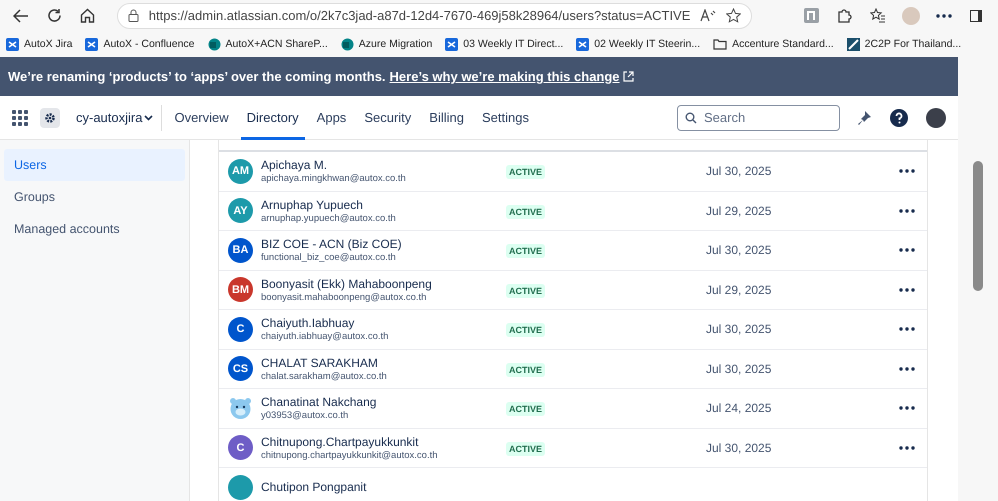 The height and width of the screenshot is (501, 998). I want to click on user-email: arnuphap.yupuech@autox.co.th, so click(329, 218).